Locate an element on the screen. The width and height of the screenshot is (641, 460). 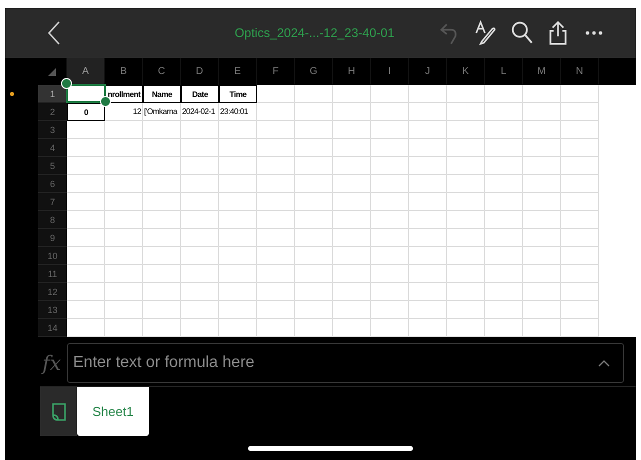
row-header: 13 is located at coordinates (52, 310).